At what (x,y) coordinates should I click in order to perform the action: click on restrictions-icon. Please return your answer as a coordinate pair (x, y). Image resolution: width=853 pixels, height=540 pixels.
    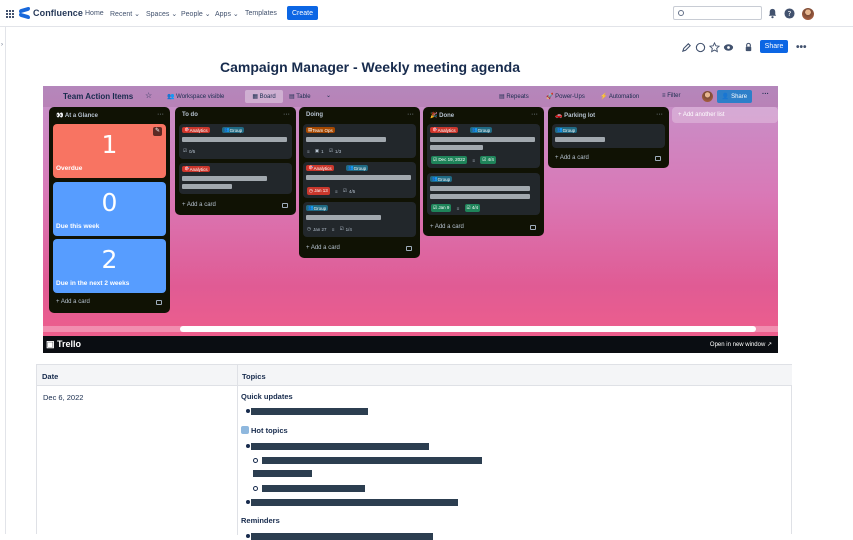
    Looking at the image, I should click on (748, 47).